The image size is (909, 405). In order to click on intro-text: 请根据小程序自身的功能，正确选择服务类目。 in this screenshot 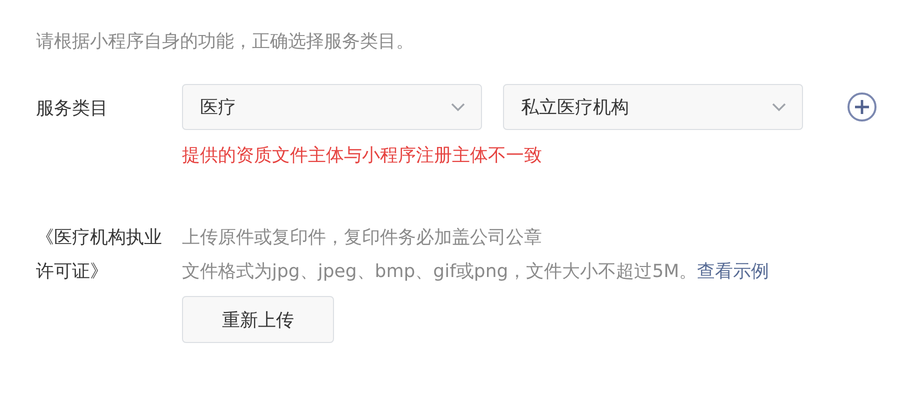, I will do `click(225, 42)`.